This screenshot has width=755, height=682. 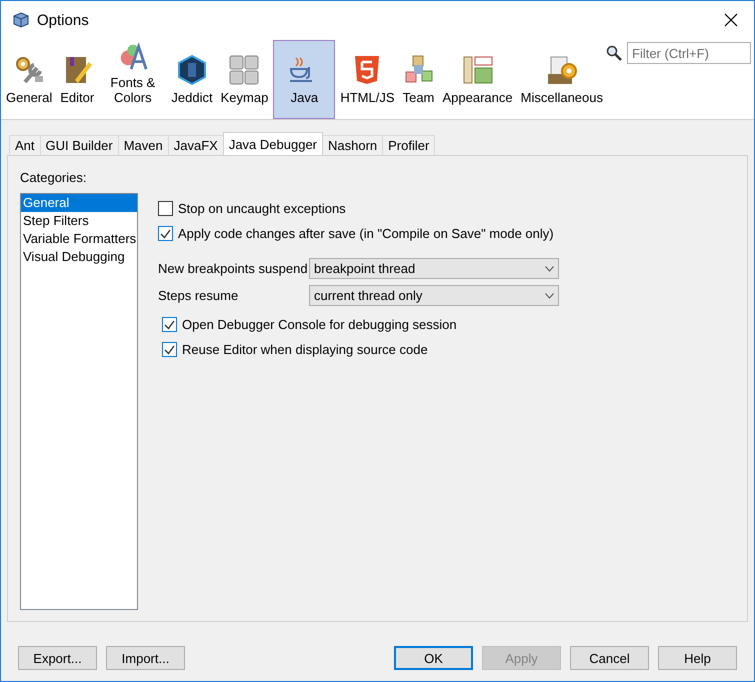 I want to click on toolbar-button: Fonts & Colors, so click(x=132, y=79).